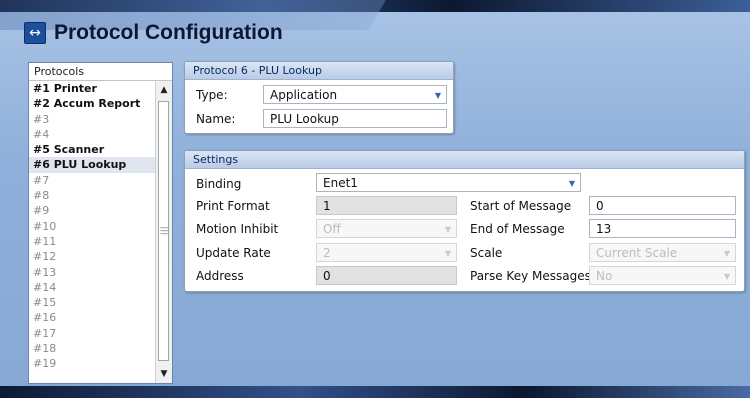 Image resolution: width=750 pixels, height=398 pixels. What do you see at coordinates (319, 71) in the screenshot?
I see `protocol-panel-header: Protocol 6 - PLU Lookup` at bounding box center [319, 71].